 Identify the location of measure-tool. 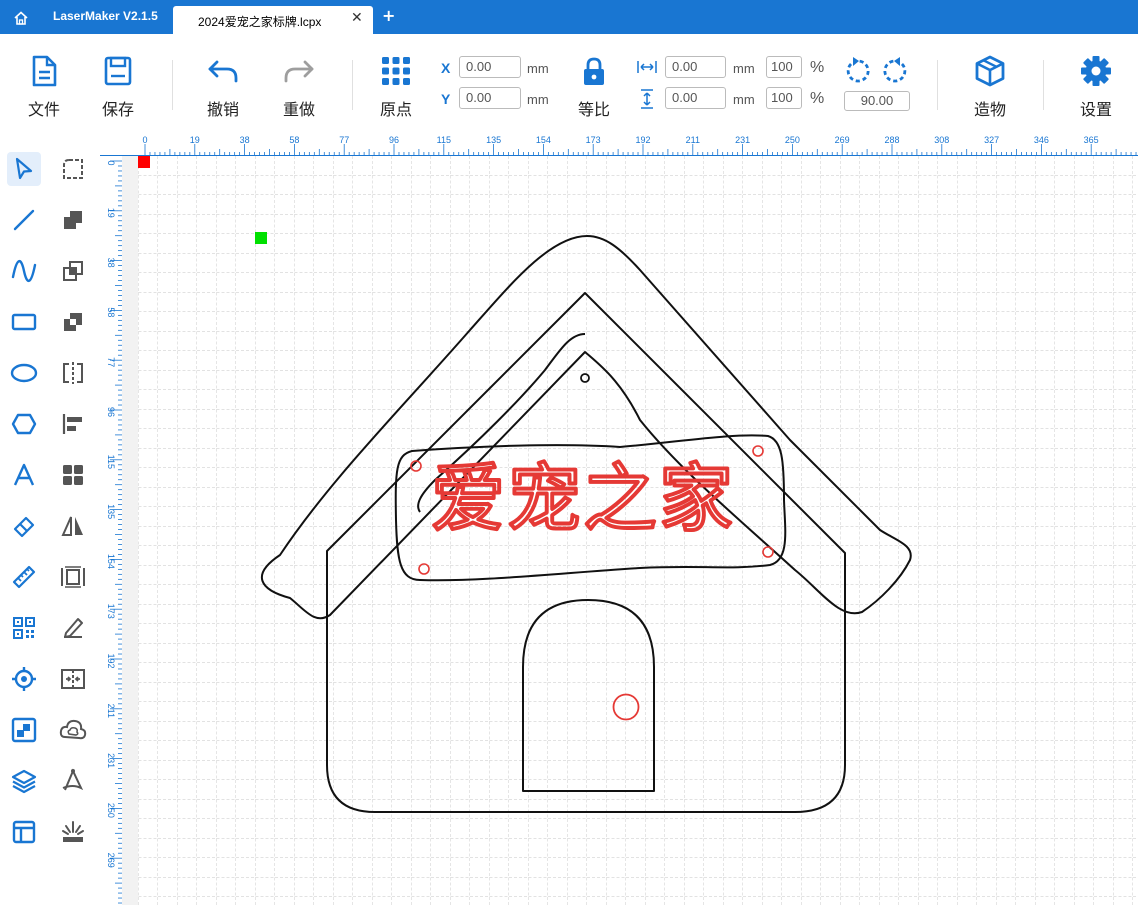
(24, 577).